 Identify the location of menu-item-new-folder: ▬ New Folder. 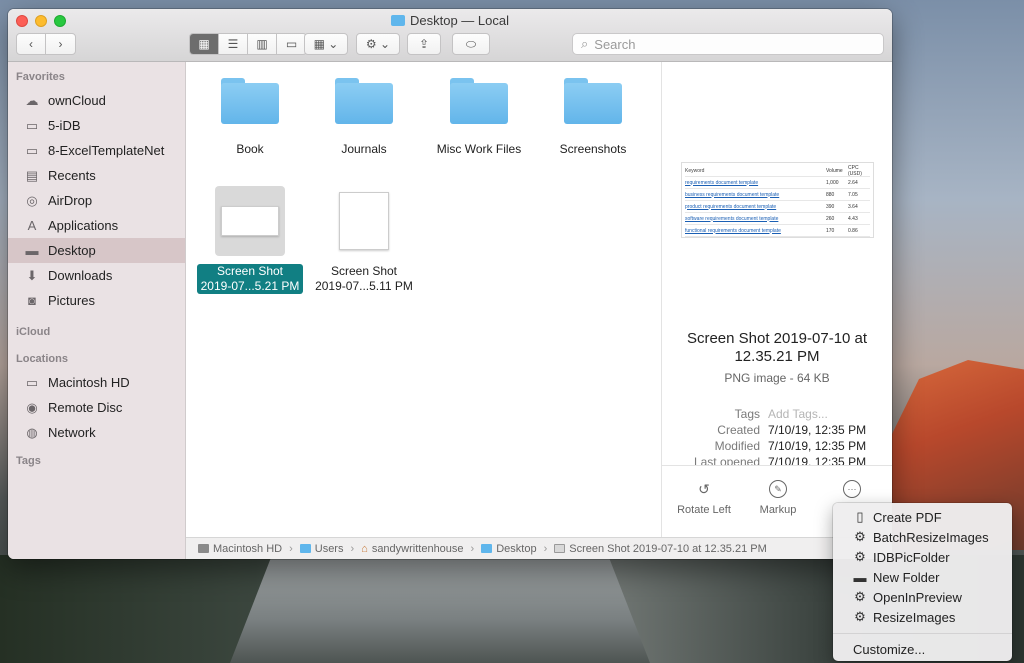
(922, 577).